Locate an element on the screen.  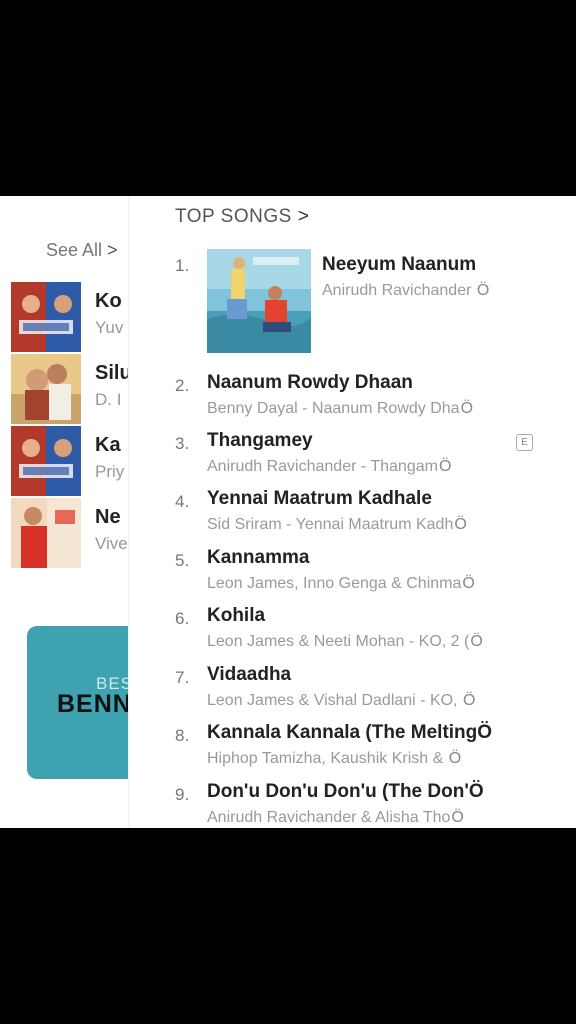
song-rank: 2. is located at coordinates (182, 385).